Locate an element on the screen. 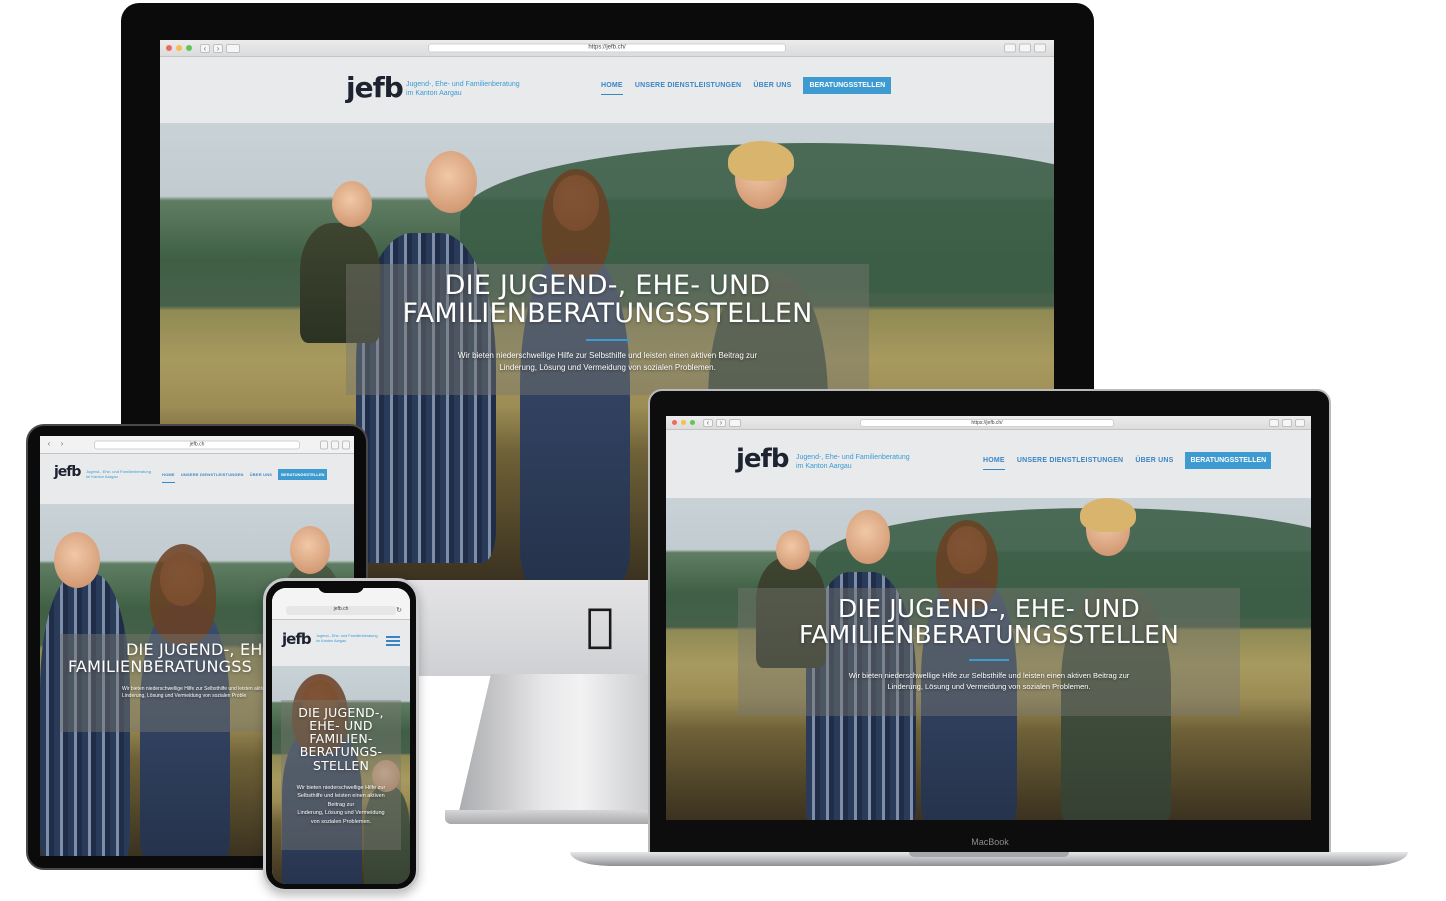 The image size is (1446, 901). site-logo: jefb is located at coordinates (375, 87).